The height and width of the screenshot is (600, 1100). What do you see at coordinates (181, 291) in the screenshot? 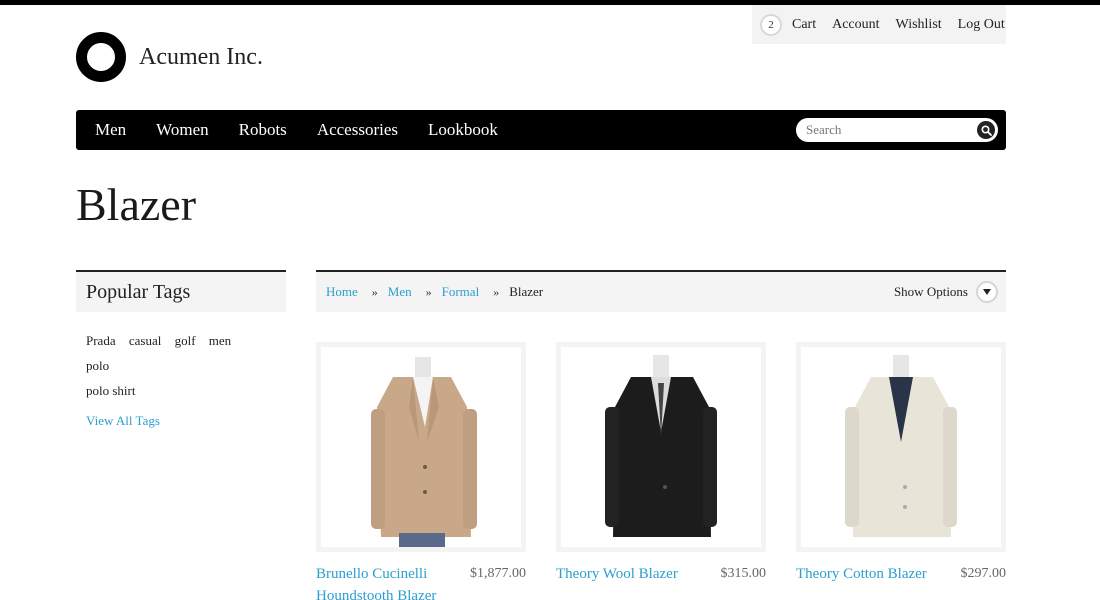
I see `popular-tags-heading: Popular Tags` at bounding box center [181, 291].